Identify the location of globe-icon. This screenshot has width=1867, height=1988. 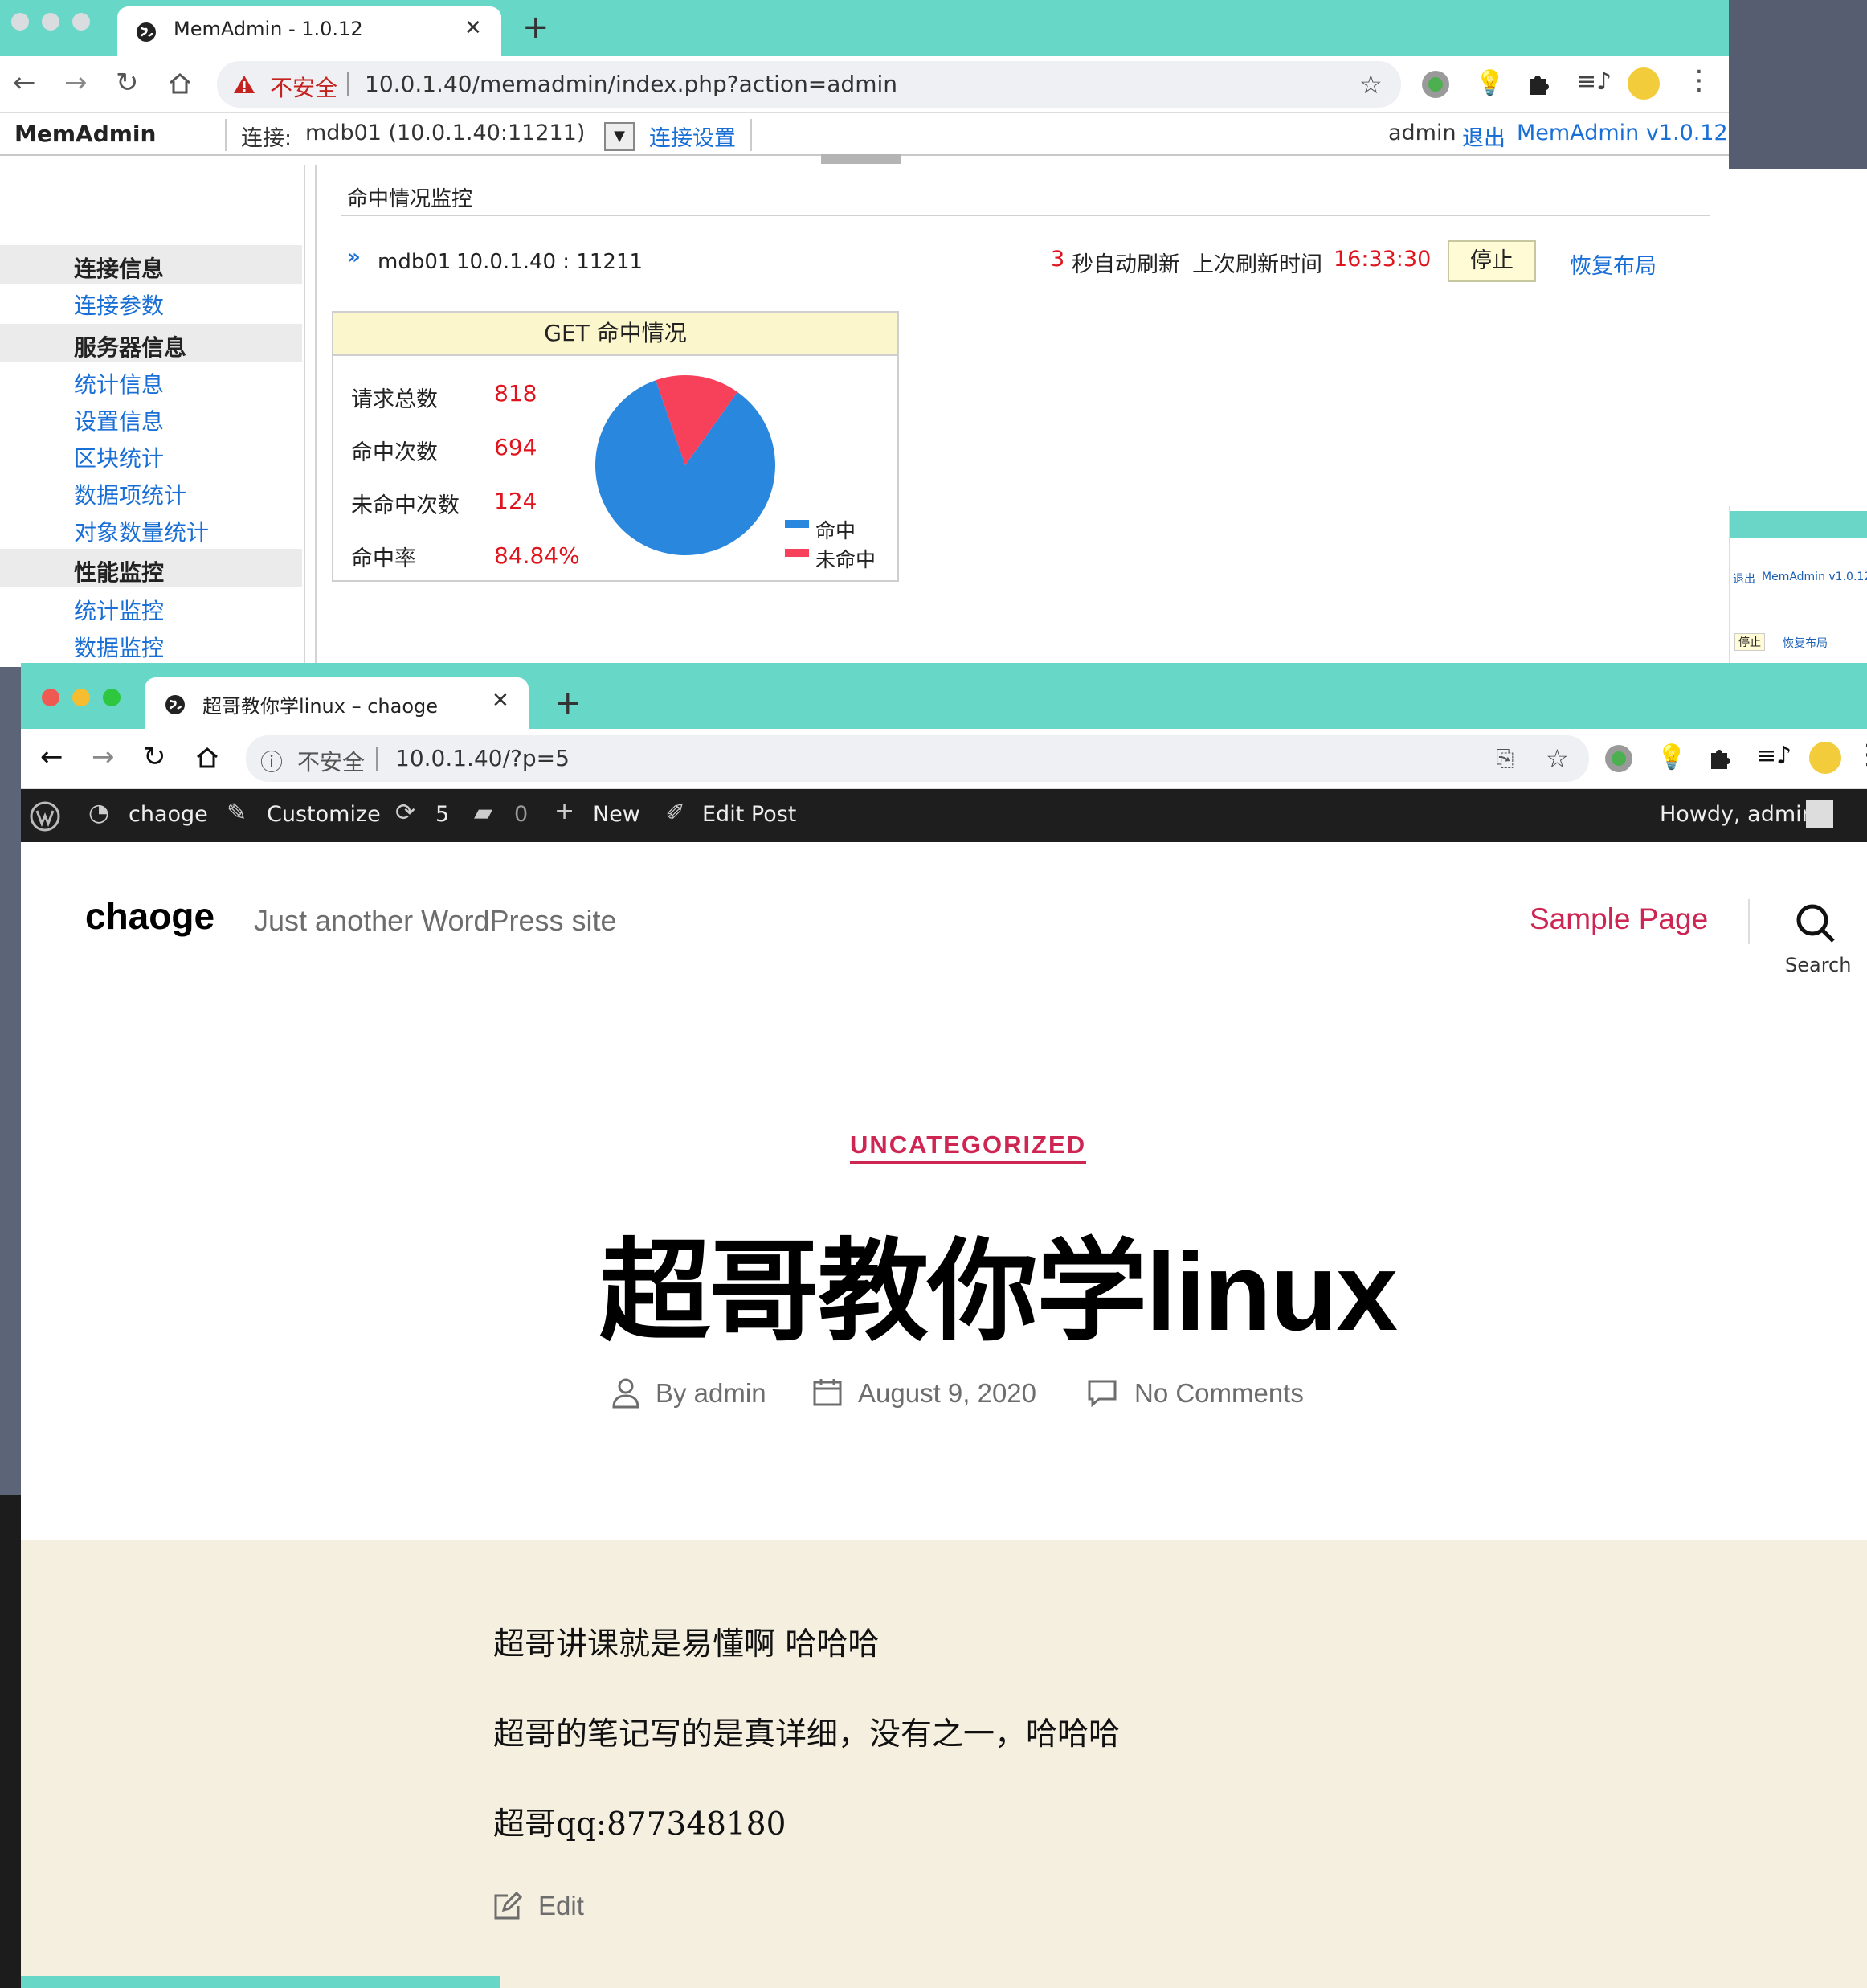
(175, 704).